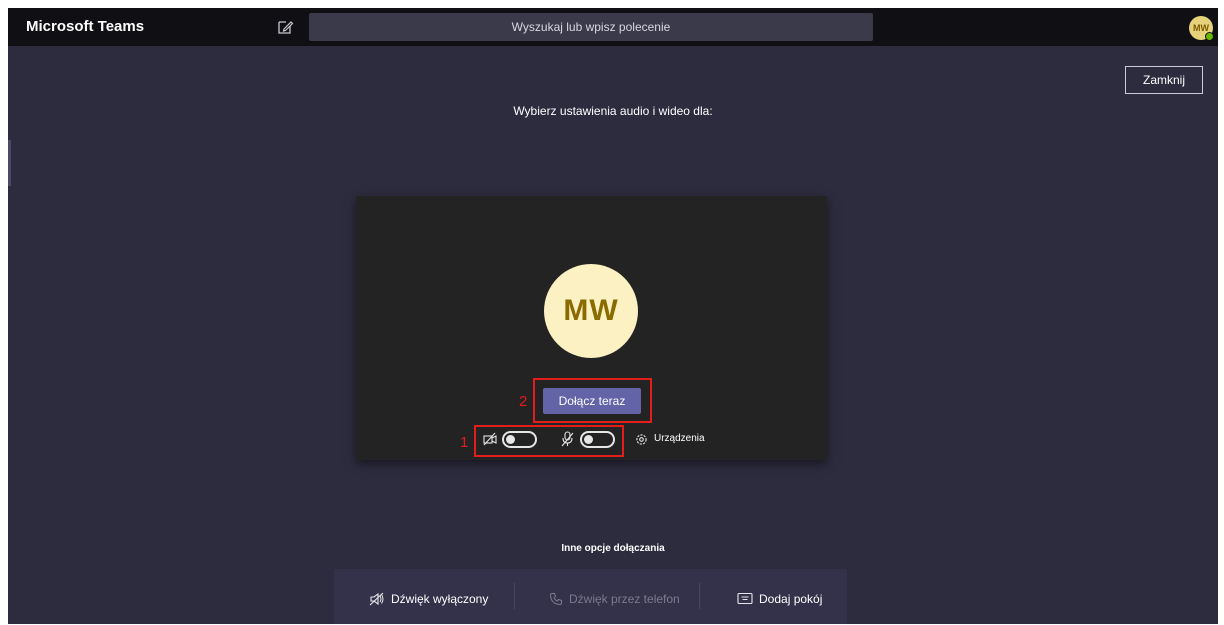 Image resolution: width=1224 pixels, height=625 pixels. I want to click on page-heading: Wybierz ustawienia audio i wideo dla:, so click(613, 111).